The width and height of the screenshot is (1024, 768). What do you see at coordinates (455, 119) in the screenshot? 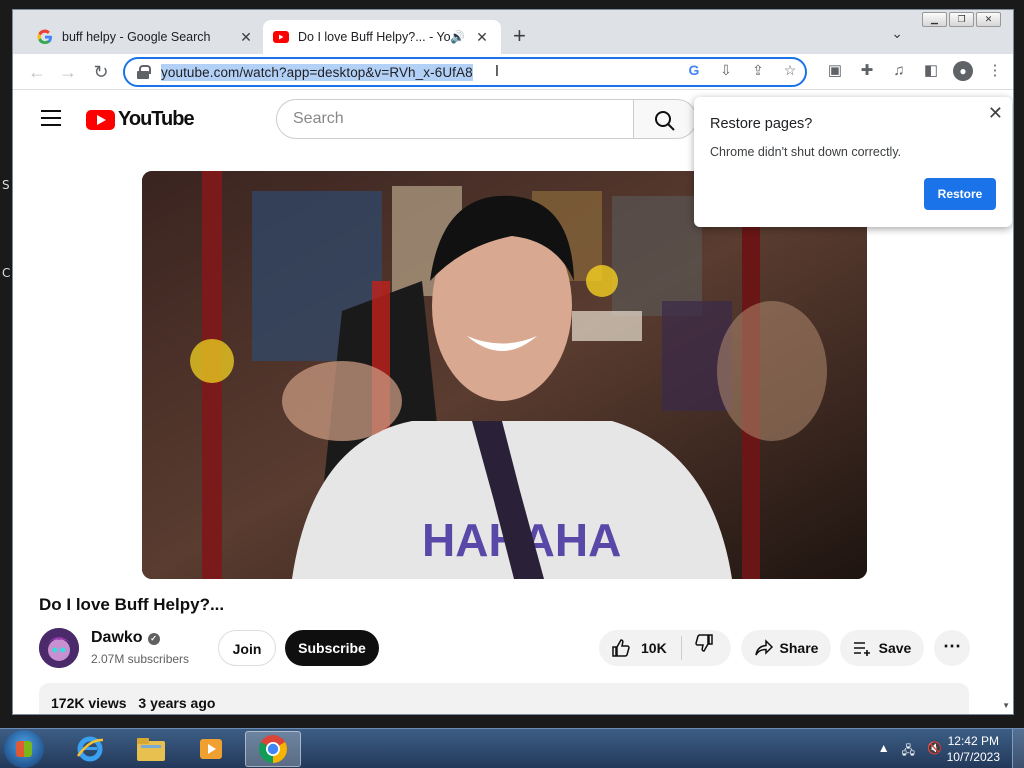
I see `search-input: Search` at bounding box center [455, 119].